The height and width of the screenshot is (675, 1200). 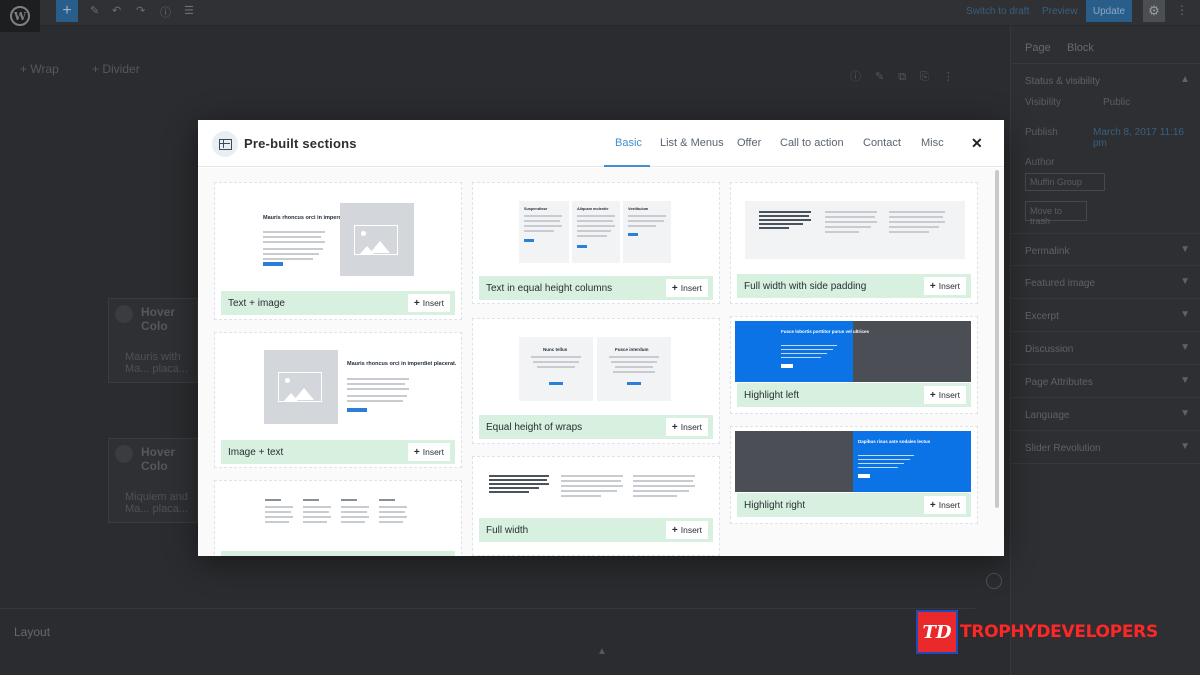 What do you see at coordinates (338, 518) in the screenshot?
I see `section-card-columns` at bounding box center [338, 518].